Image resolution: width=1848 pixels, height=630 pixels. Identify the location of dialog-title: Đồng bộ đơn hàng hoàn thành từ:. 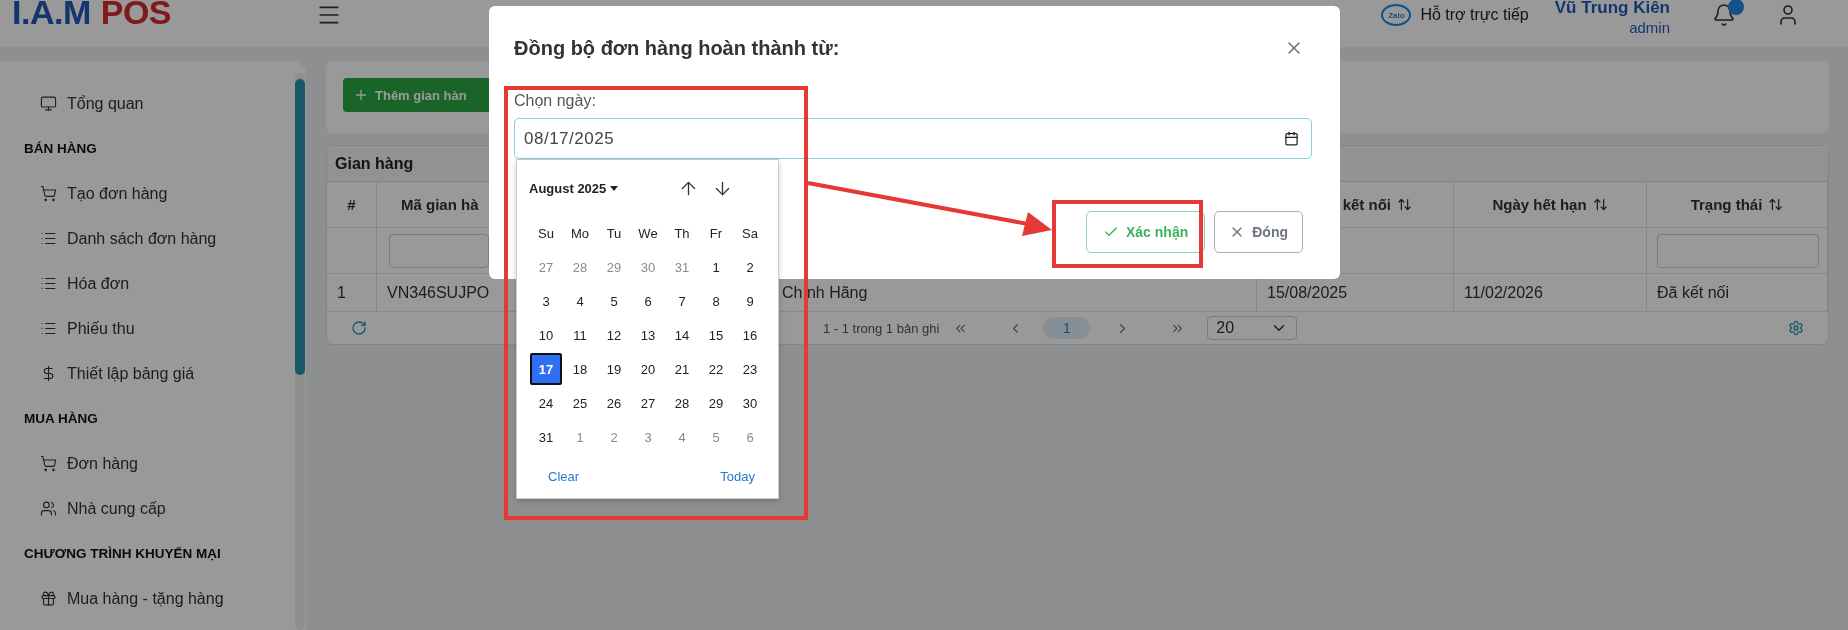
(677, 48).